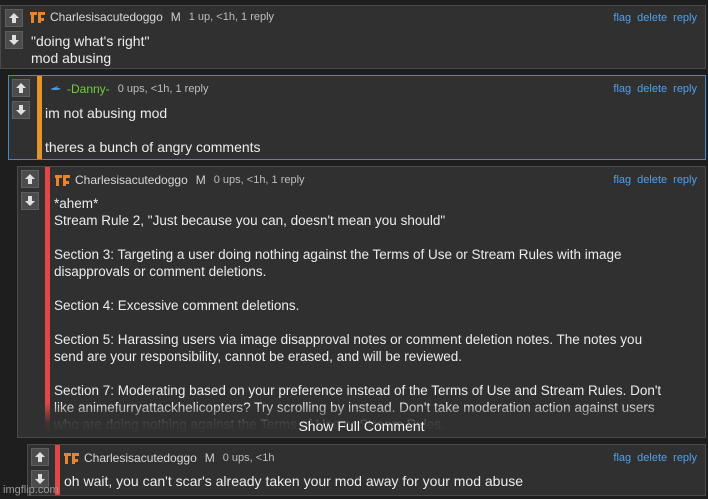 The image size is (708, 499). What do you see at coordinates (31, 490) in the screenshot?
I see `imgflip-watermark: imgflip.com` at bounding box center [31, 490].